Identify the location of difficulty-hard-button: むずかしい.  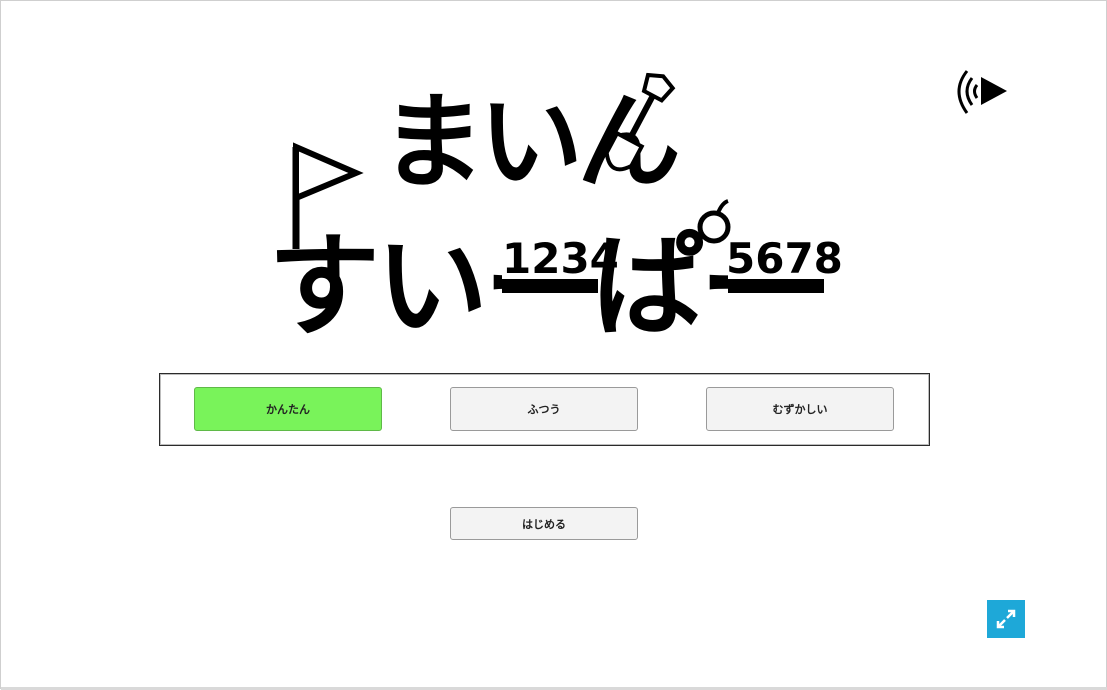
(800, 409).